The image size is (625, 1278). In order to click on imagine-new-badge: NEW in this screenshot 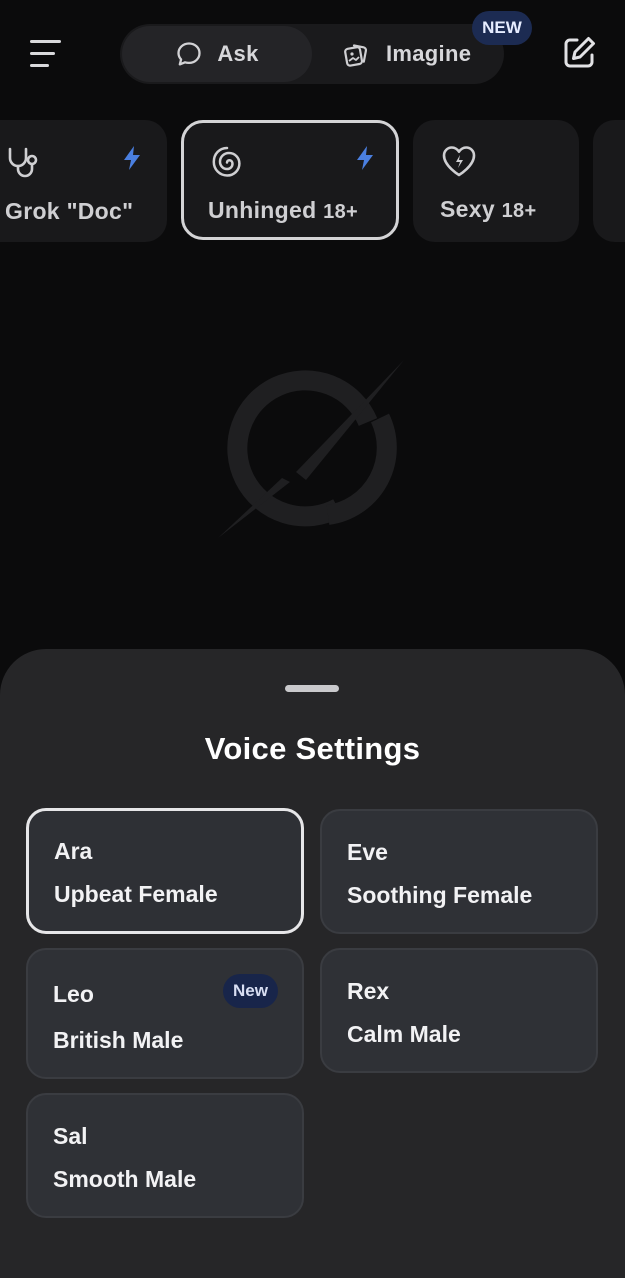, I will do `click(502, 28)`.